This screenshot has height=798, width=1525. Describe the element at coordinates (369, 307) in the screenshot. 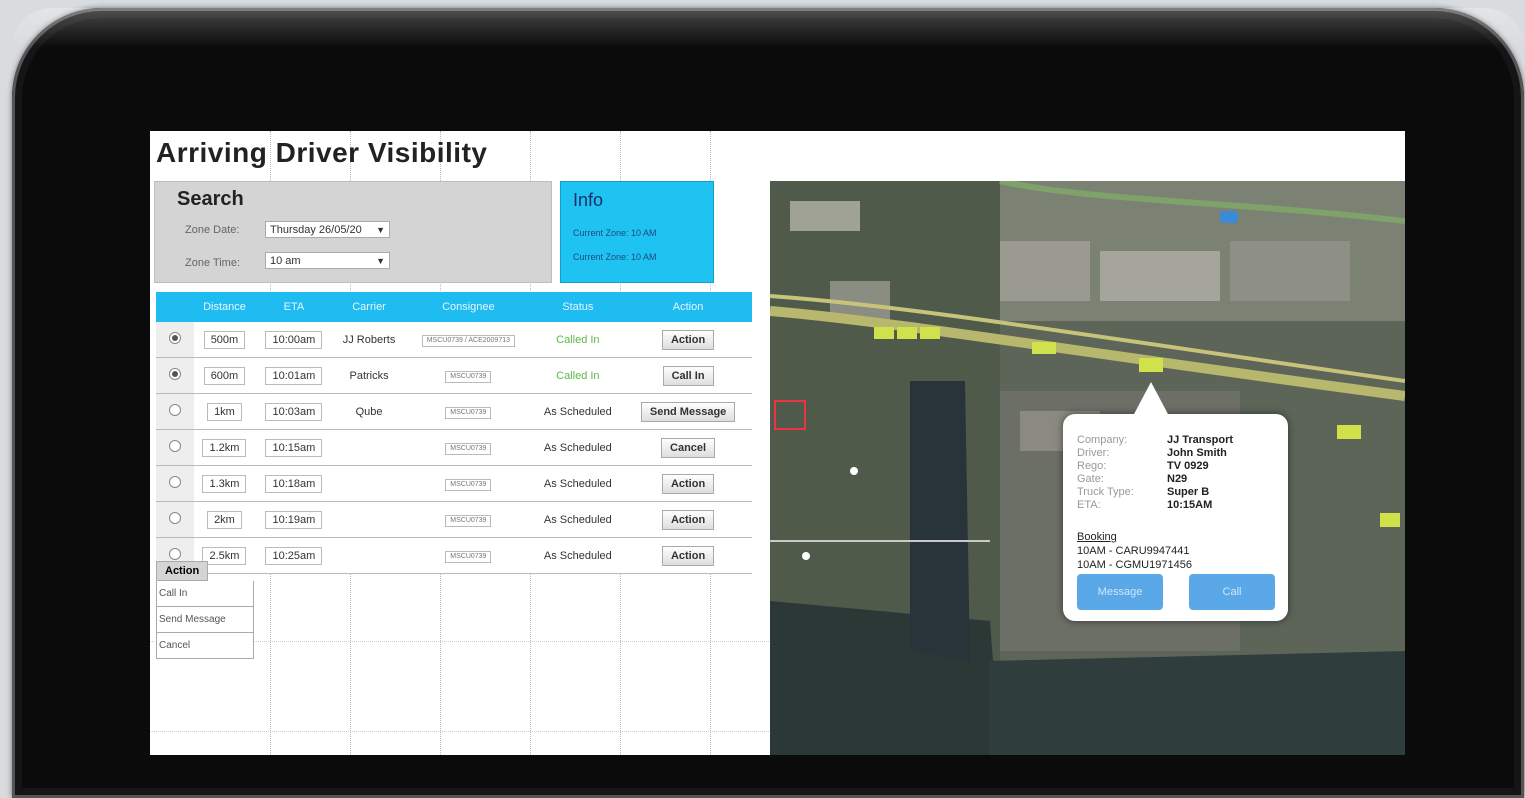

I see `column-header: Carrier` at that location.